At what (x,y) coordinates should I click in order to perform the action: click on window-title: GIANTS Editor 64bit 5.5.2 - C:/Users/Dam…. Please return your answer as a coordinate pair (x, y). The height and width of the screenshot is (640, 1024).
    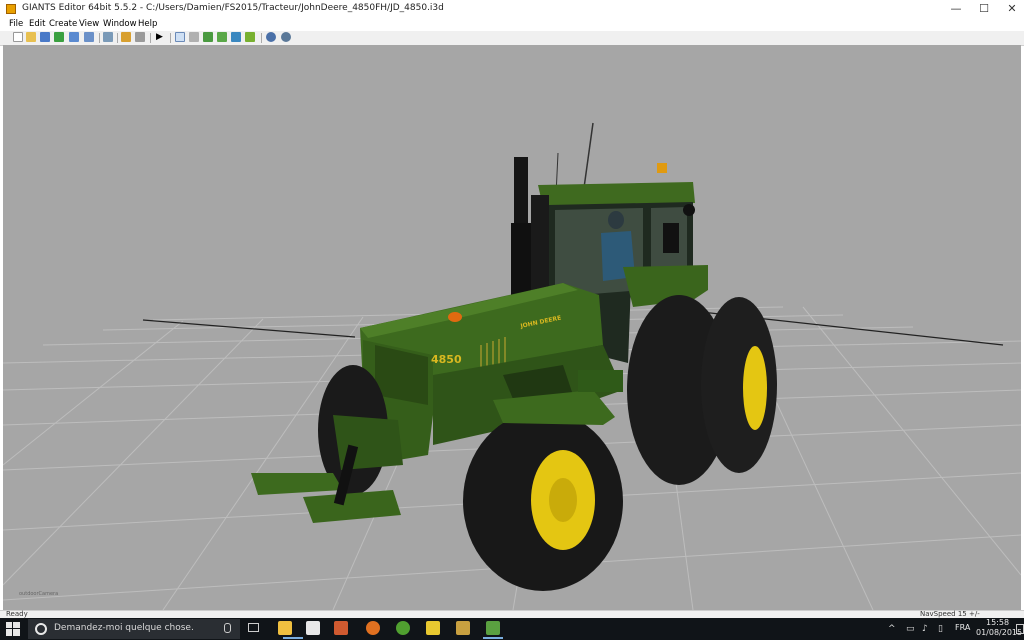
    Looking at the image, I should click on (233, 8).